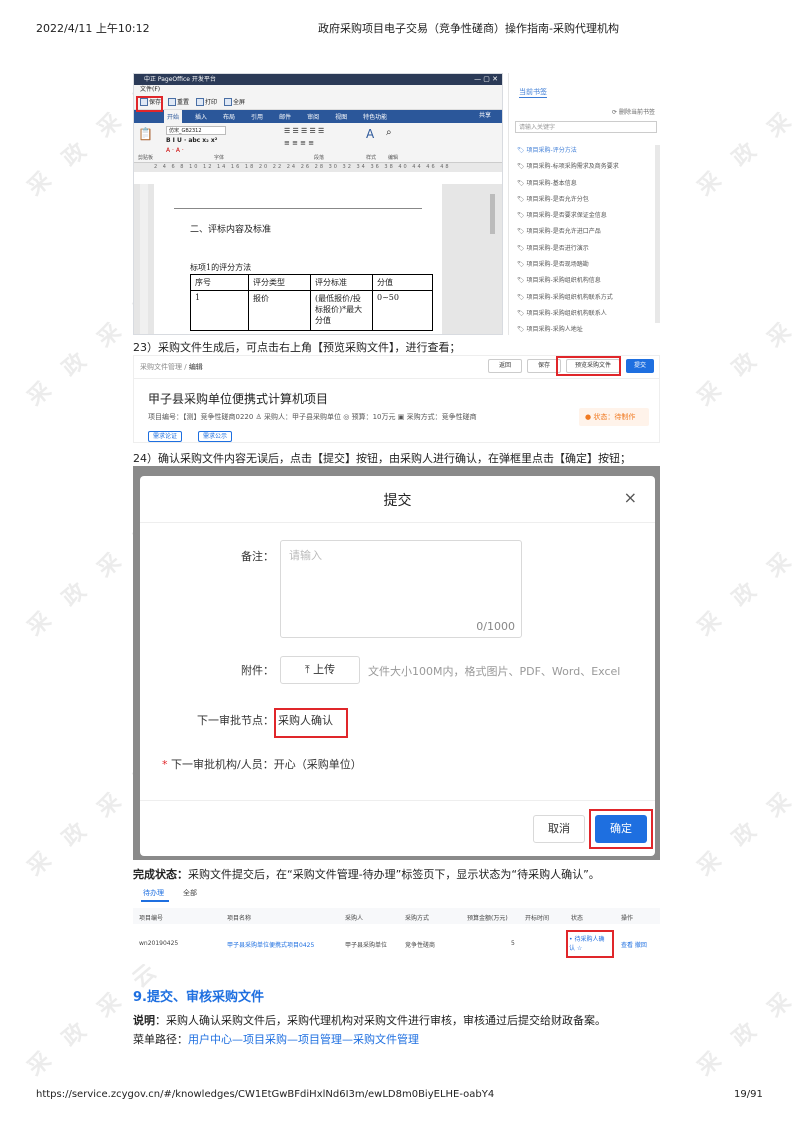  I want to click on reset-icon, so click(172, 101).